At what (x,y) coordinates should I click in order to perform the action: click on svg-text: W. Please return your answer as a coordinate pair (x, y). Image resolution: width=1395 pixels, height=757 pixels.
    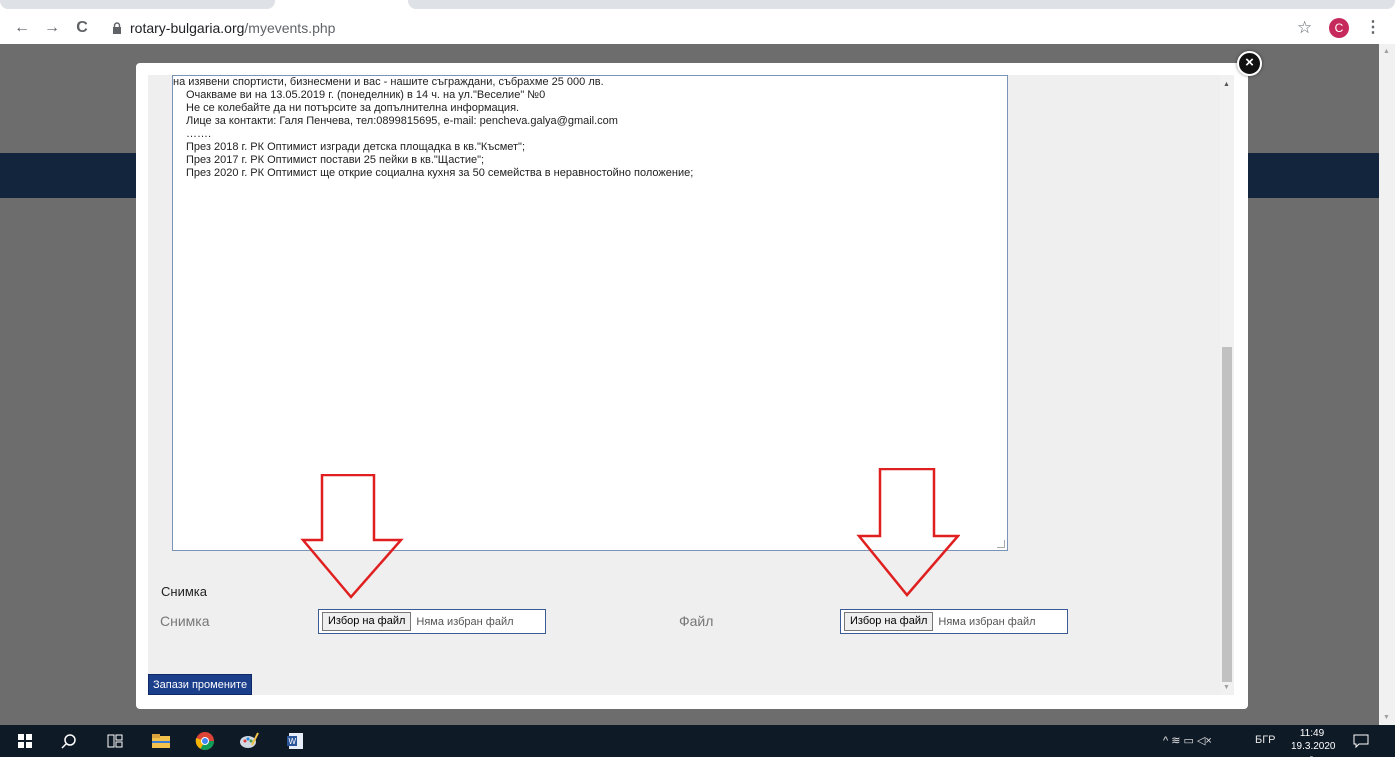
    Looking at the image, I should click on (293, 741).